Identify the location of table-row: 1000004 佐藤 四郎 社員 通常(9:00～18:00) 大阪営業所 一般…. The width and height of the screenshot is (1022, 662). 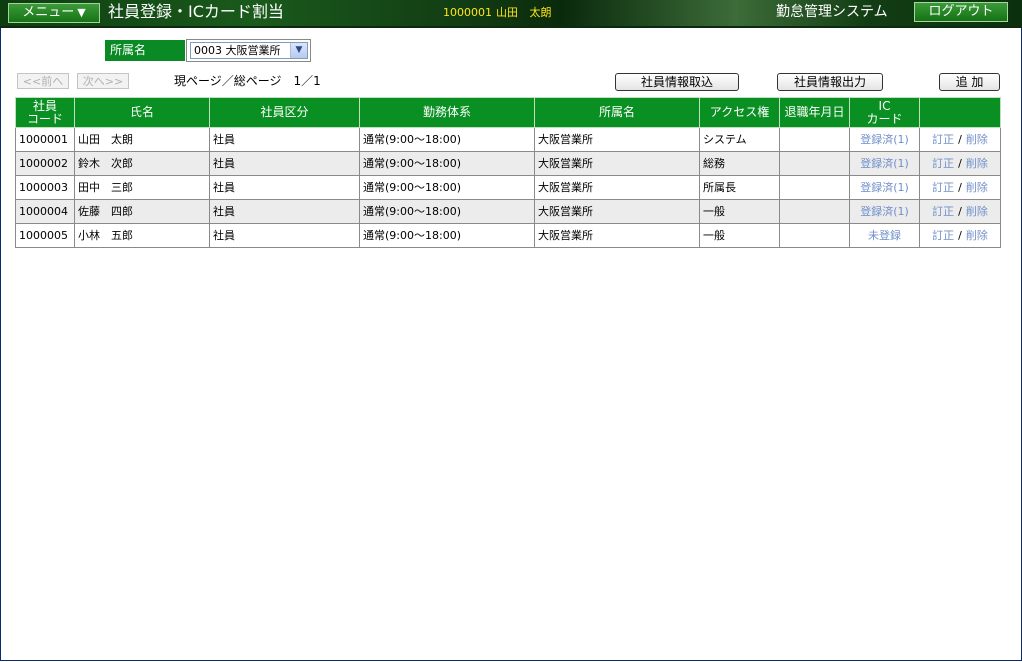
(508, 211).